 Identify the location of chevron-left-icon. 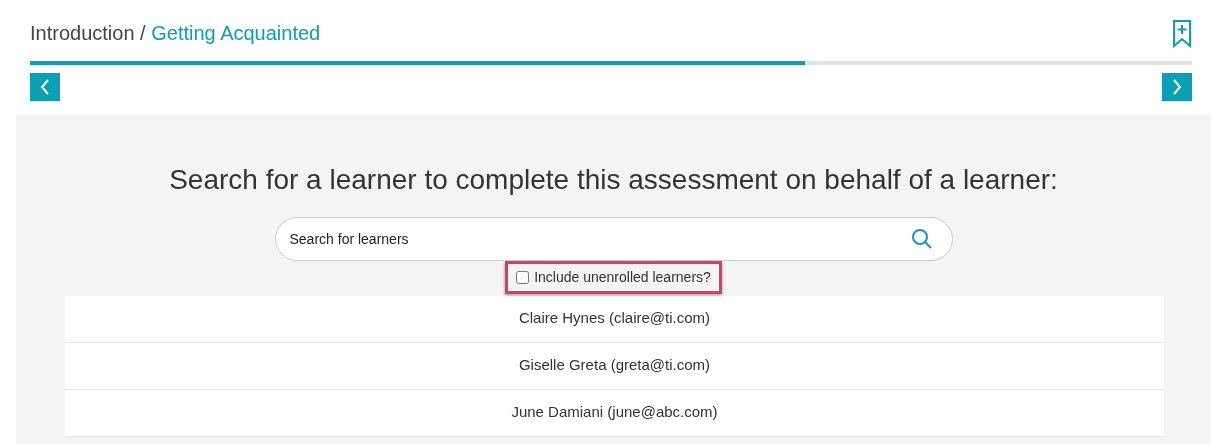
(45, 87).